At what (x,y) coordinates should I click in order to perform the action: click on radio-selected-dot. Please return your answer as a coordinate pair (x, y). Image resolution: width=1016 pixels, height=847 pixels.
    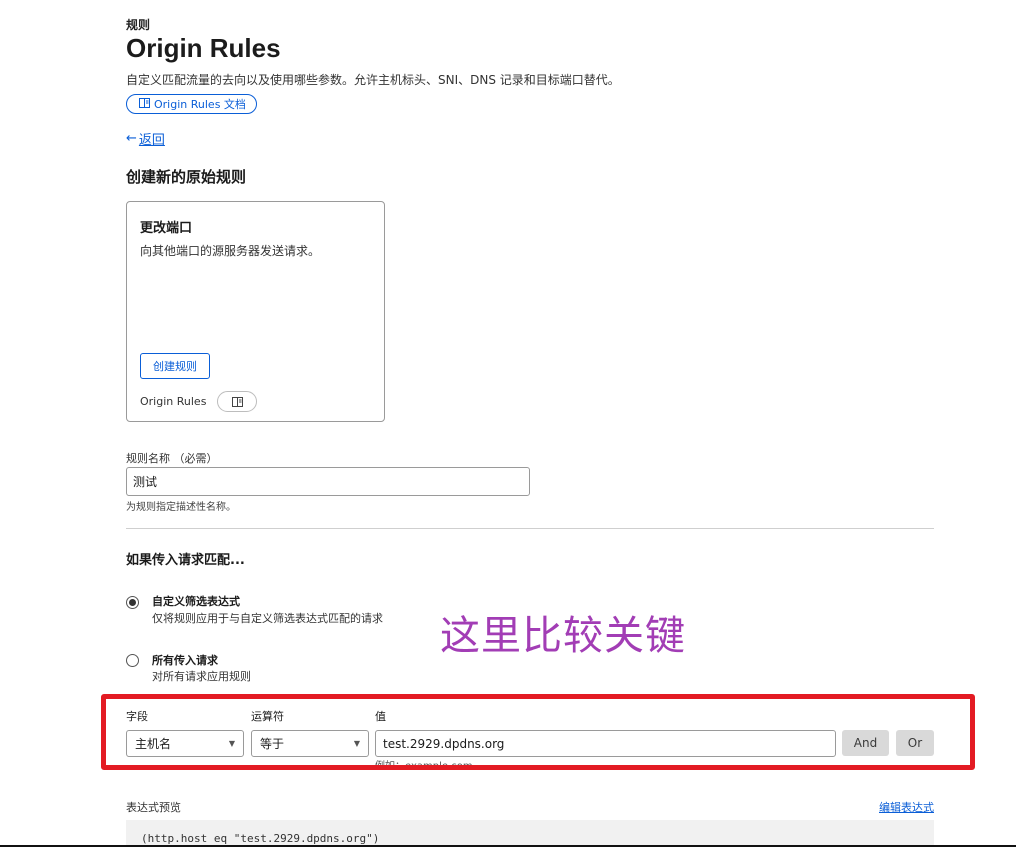
    Looking at the image, I should click on (132, 602).